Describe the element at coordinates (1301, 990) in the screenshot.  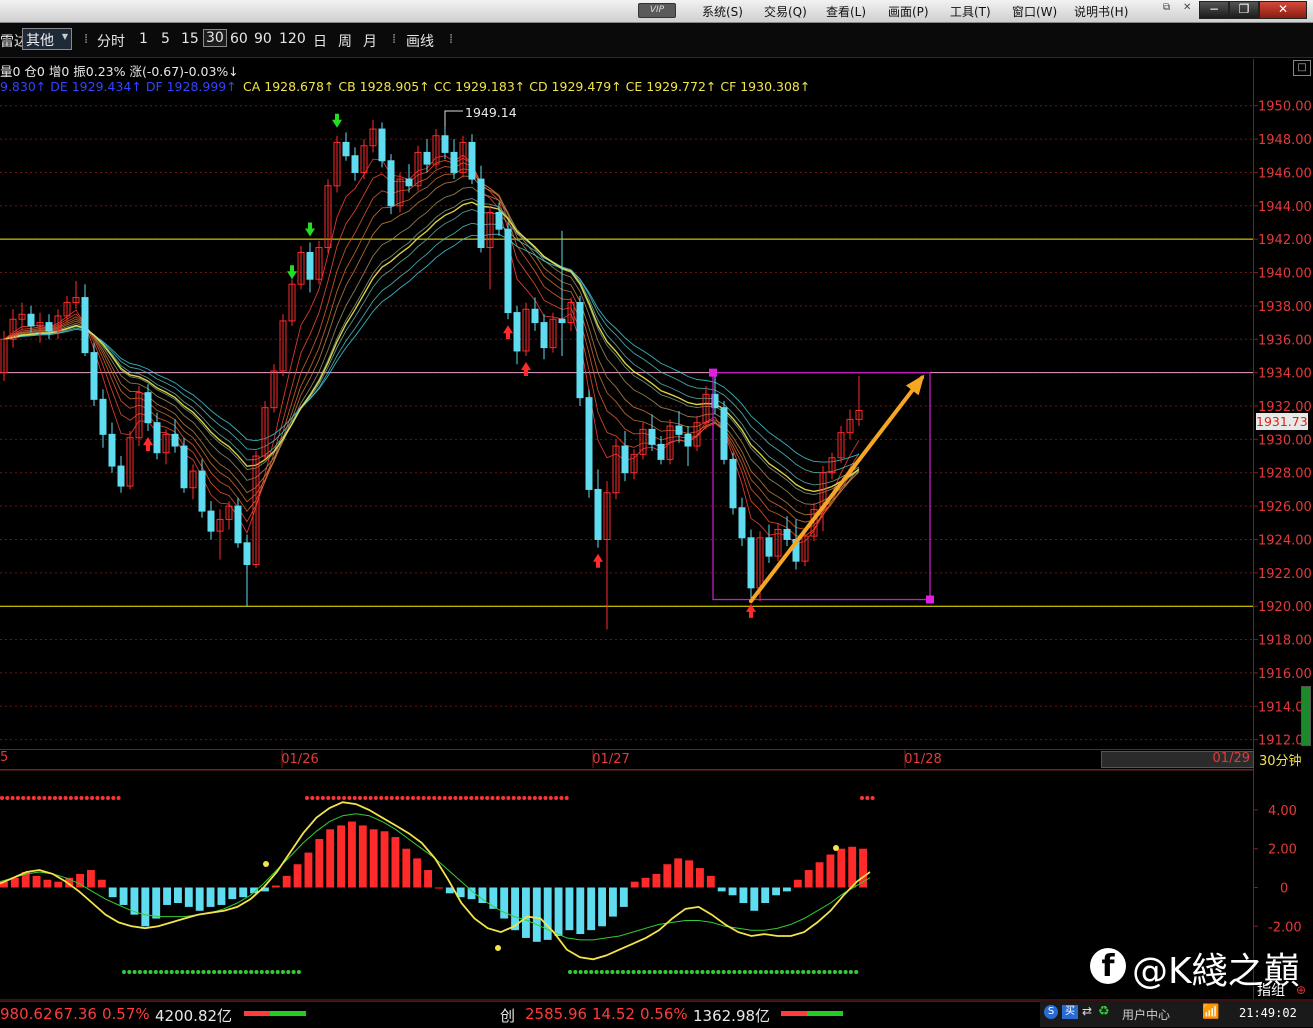
I see `plus-icon: ⊕` at that location.